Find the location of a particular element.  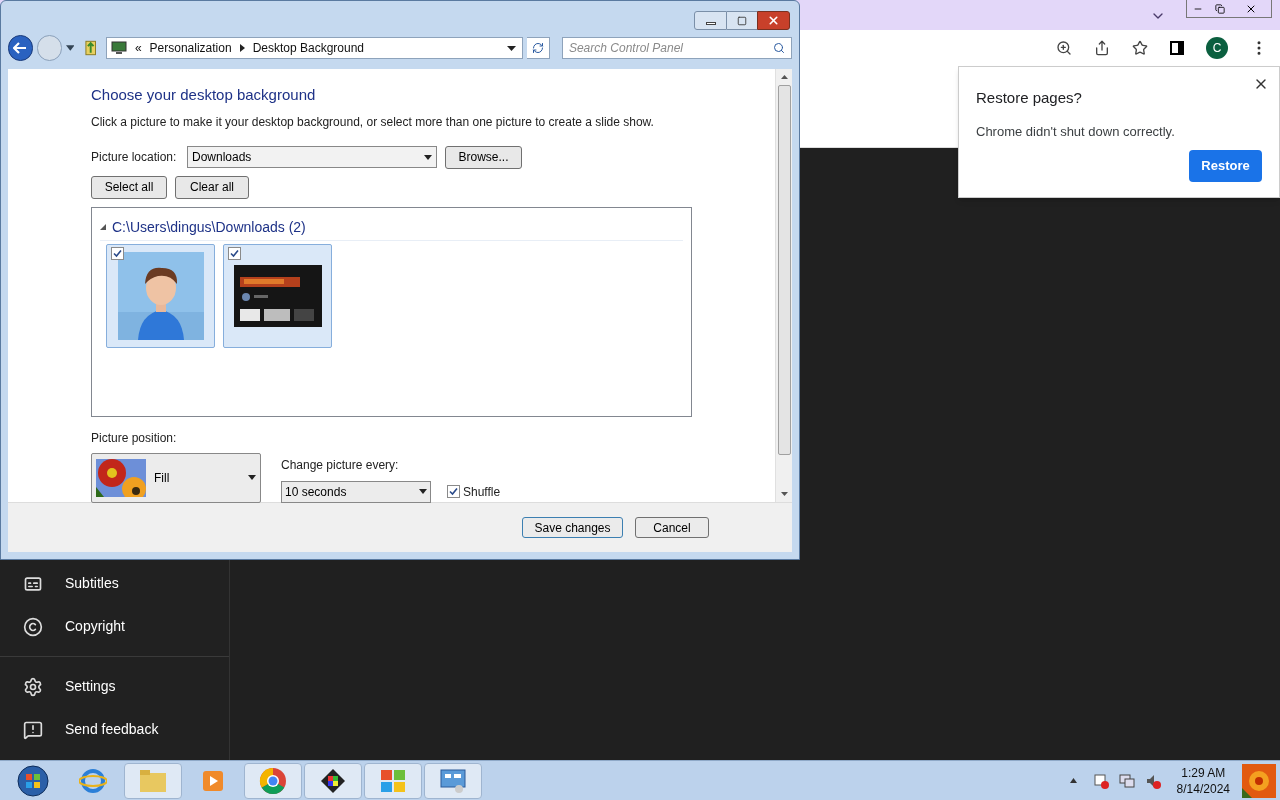

group-title: C:\Users\dingus\Downloads (2) is located at coordinates (209, 227).